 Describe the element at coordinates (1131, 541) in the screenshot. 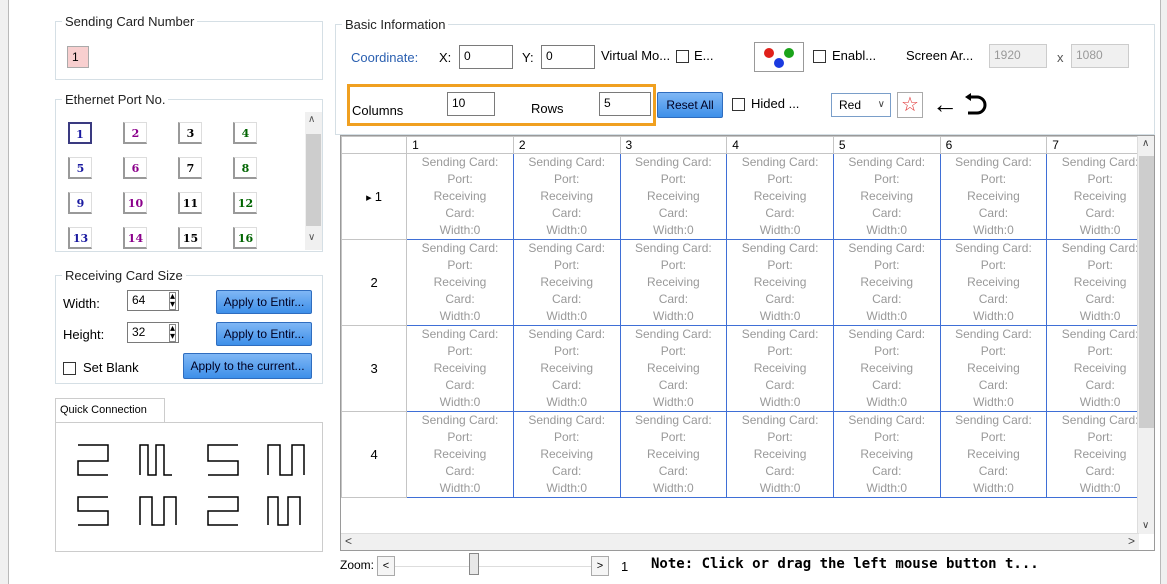

I see `chevron-right-icon: >` at that location.